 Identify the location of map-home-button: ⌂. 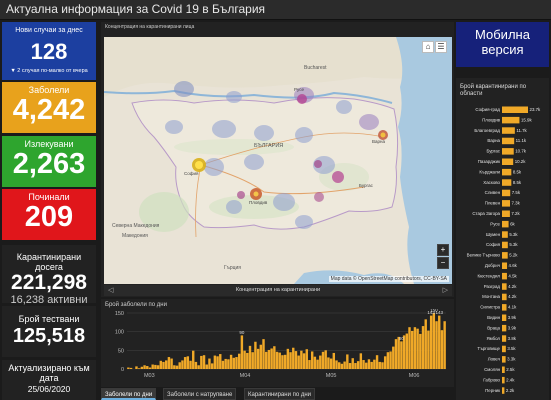
(428, 47).